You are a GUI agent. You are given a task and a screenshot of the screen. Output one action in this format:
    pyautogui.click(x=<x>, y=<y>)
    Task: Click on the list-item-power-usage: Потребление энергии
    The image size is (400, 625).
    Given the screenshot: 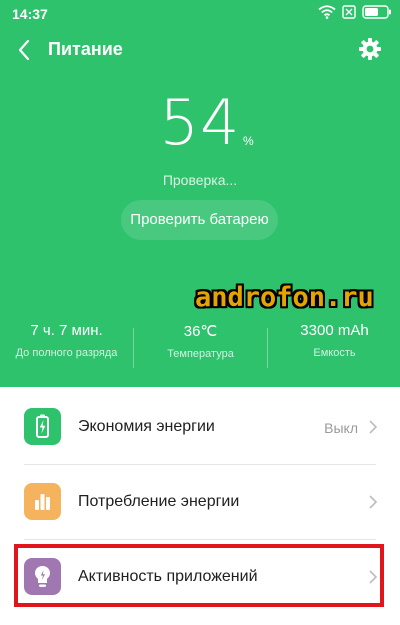 What is the action you would take?
    pyautogui.click(x=200, y=502)
    